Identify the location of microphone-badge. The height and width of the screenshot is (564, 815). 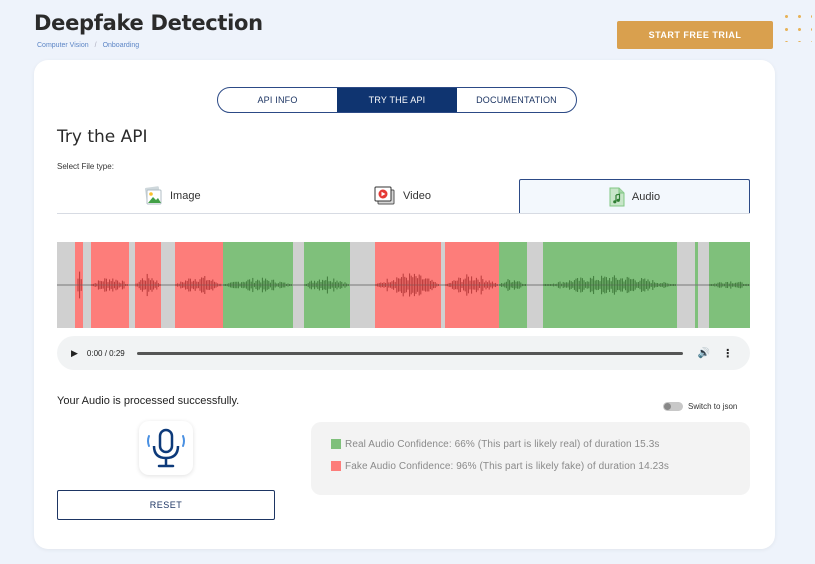
(166, 448).